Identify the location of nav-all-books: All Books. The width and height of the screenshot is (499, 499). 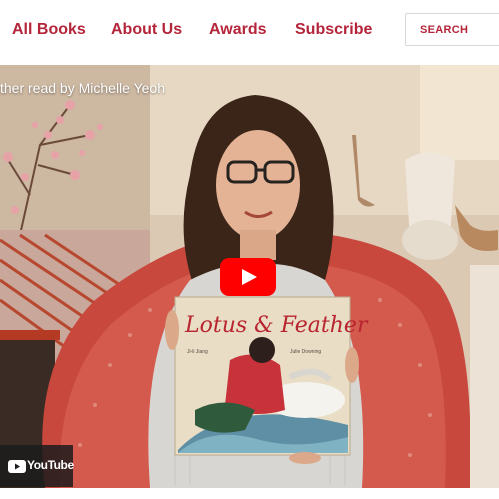
(49, 30).